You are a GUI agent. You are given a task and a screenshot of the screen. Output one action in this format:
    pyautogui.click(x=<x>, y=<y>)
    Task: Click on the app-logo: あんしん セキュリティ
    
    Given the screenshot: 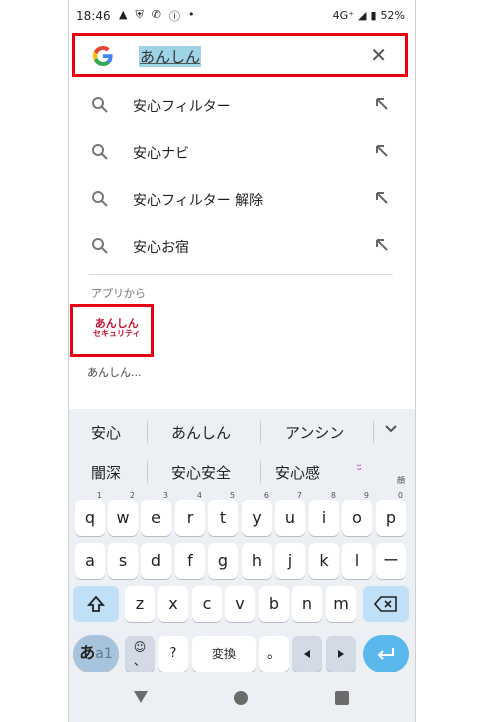 What is the action you would take?
    pyautogui.click(x=117, y=328)
    